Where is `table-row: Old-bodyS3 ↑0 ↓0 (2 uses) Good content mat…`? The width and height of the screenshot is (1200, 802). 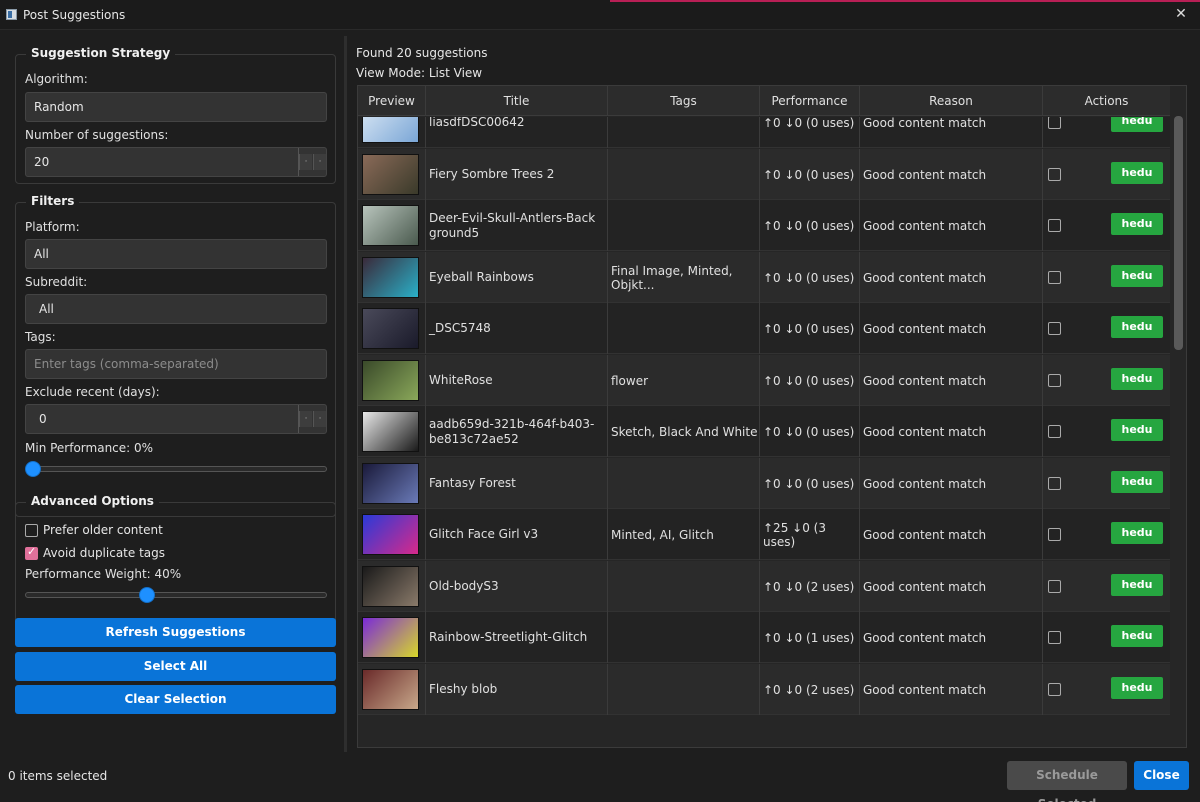
table-row: Old-bodyS3 ↑0 ↓0 (2 uses) Good content mat… is located at coordinates (764, 586).